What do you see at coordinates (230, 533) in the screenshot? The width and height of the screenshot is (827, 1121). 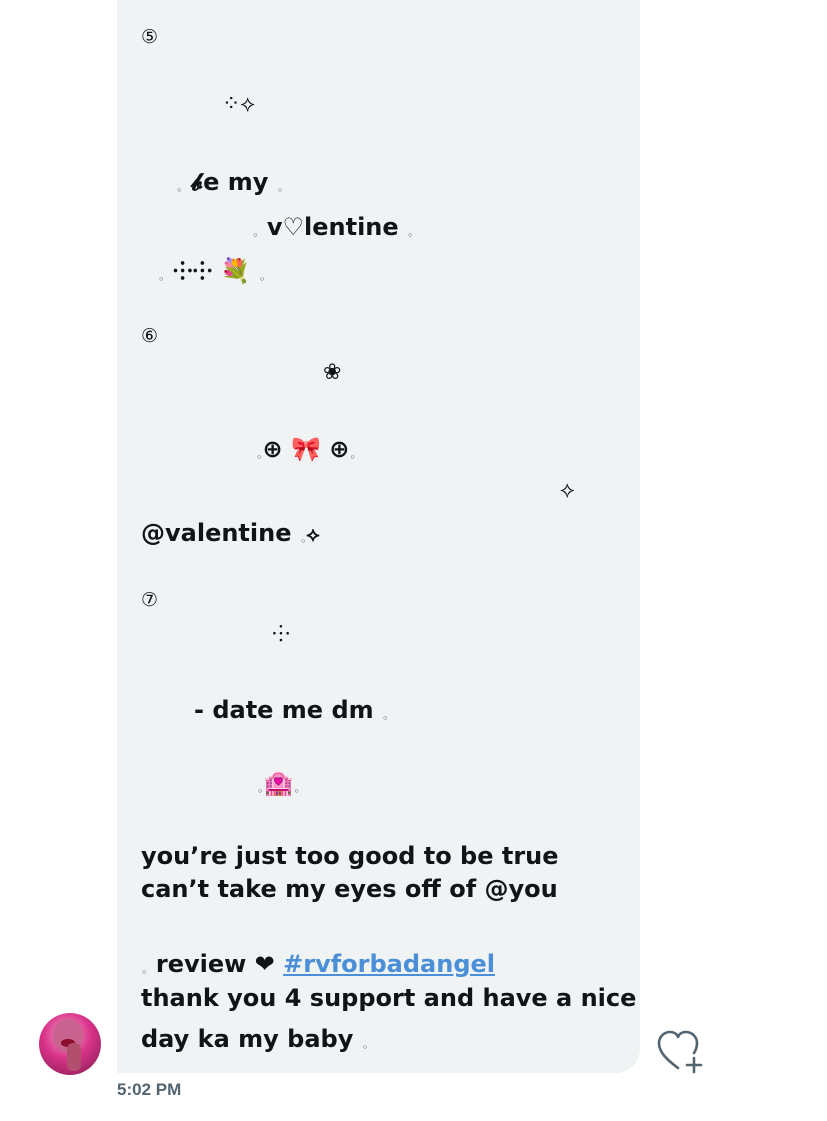 I see `text-at-valentine: @valentine ◦⟡` at bounding box center [230, 533].